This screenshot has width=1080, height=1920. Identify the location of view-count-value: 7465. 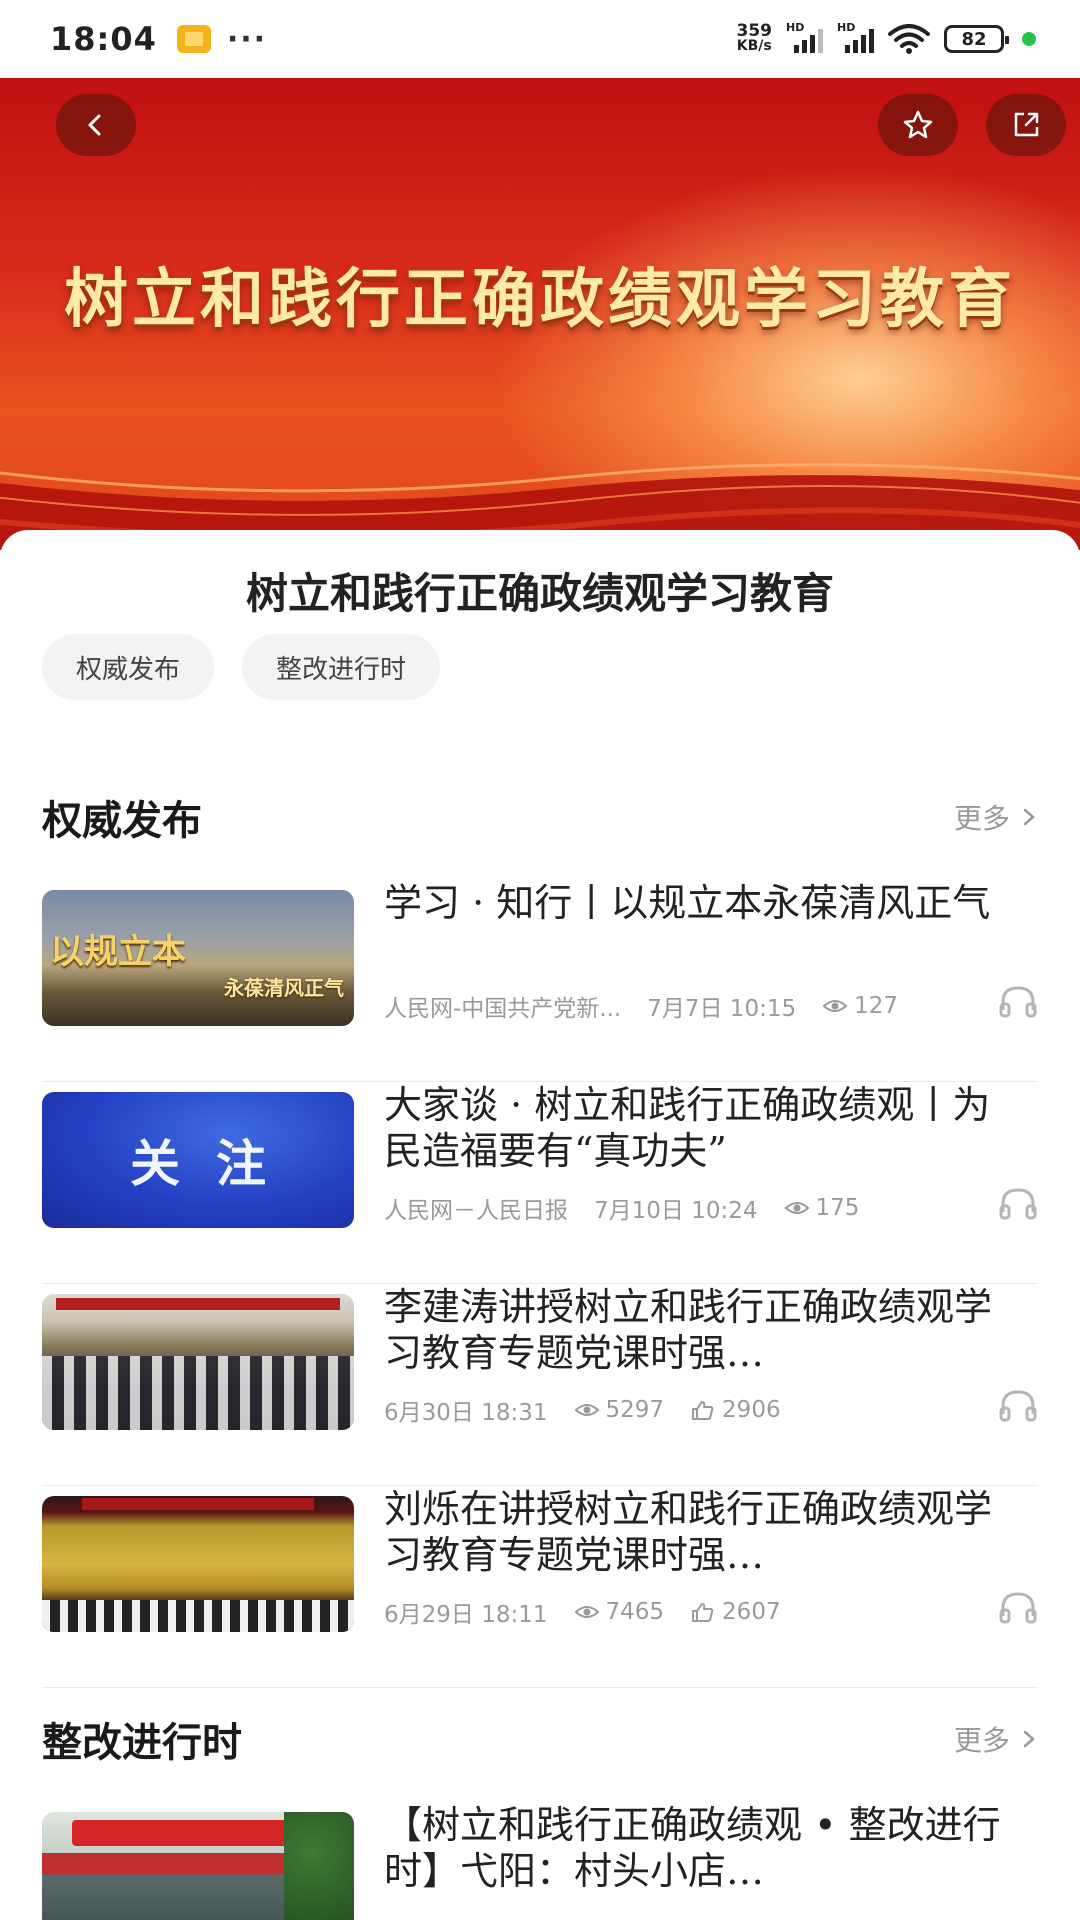
(635, 1612).